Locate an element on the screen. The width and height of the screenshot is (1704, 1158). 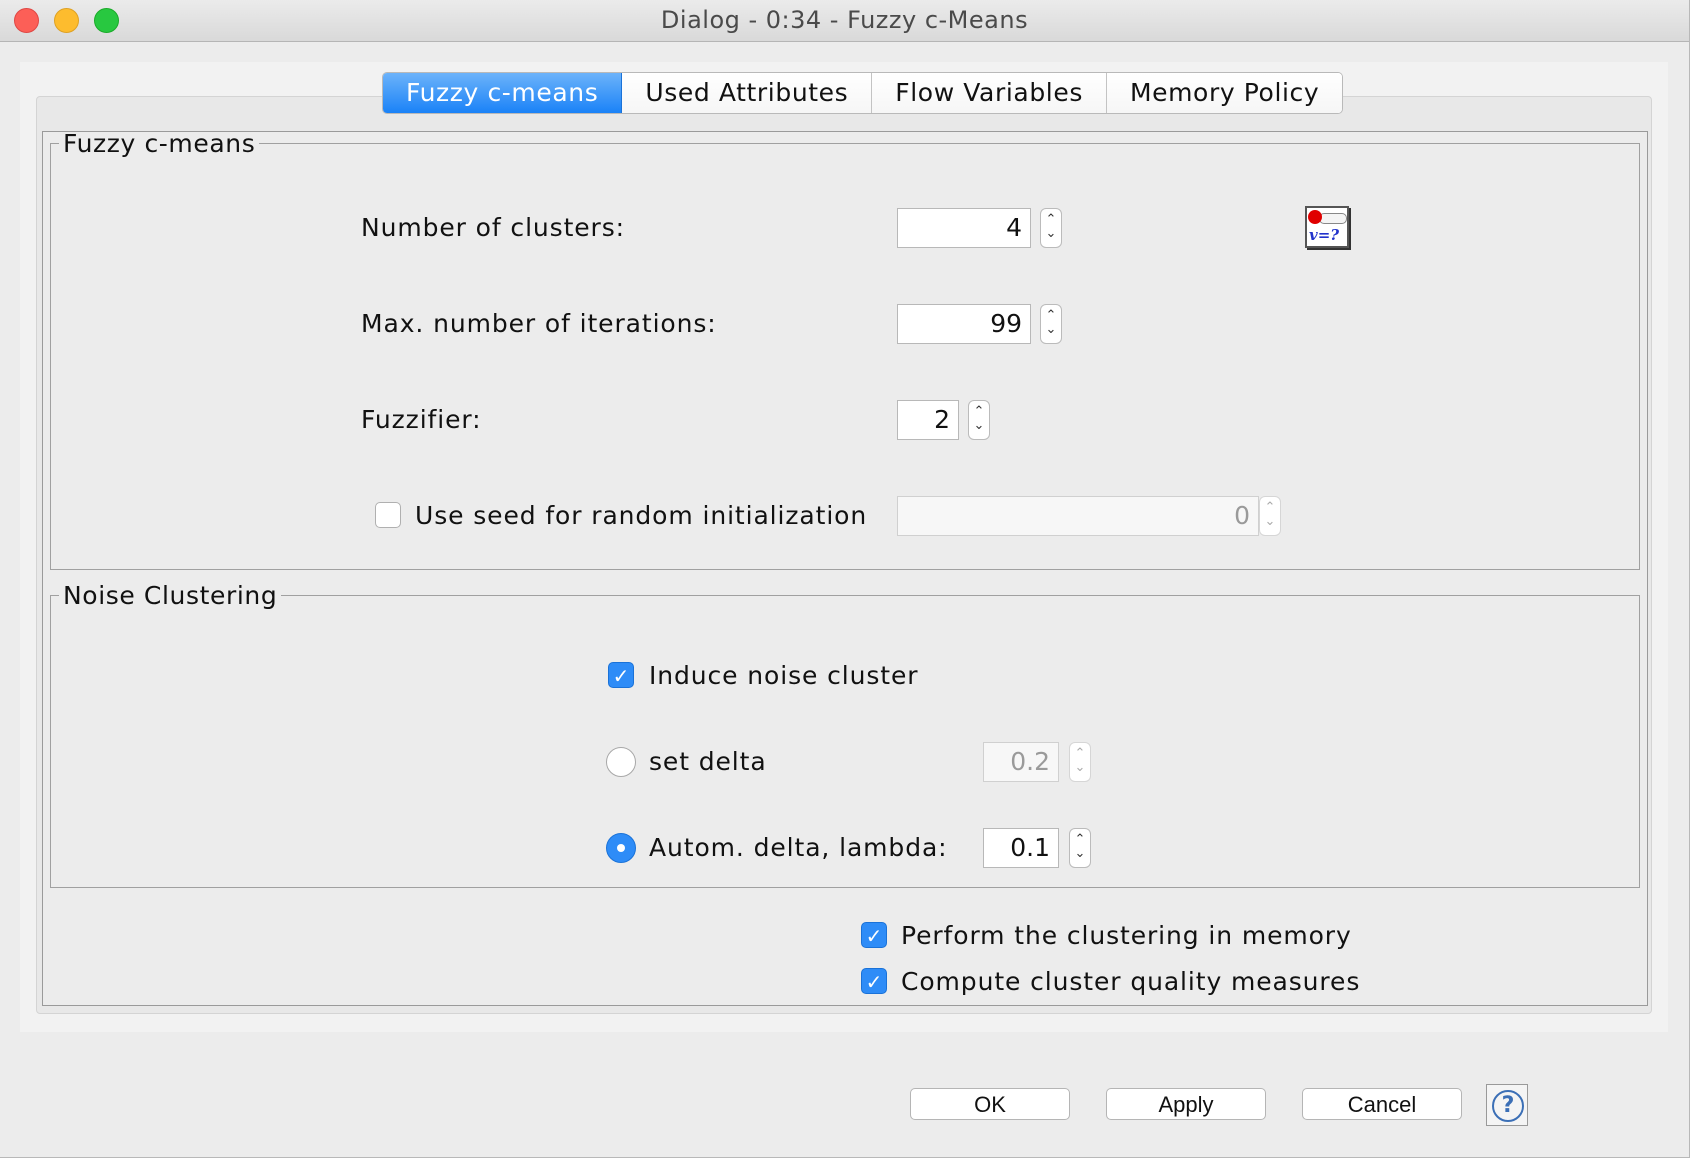
title-bar: Dialog - 0:34 - Fuzzy c-Means is located at coordinates (844, 21).